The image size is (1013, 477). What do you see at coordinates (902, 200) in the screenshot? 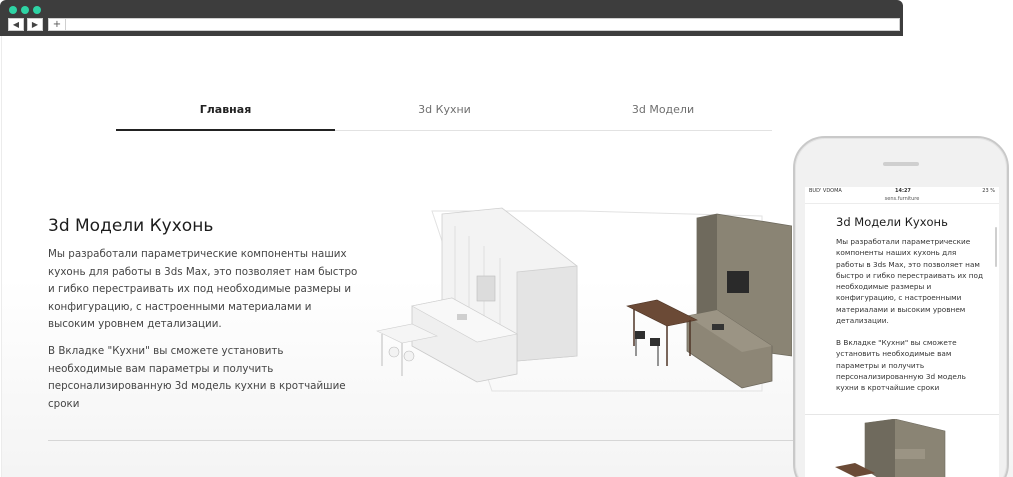
I see `phone-url-bar: sens.furniture` at bounding box center [902, 200].